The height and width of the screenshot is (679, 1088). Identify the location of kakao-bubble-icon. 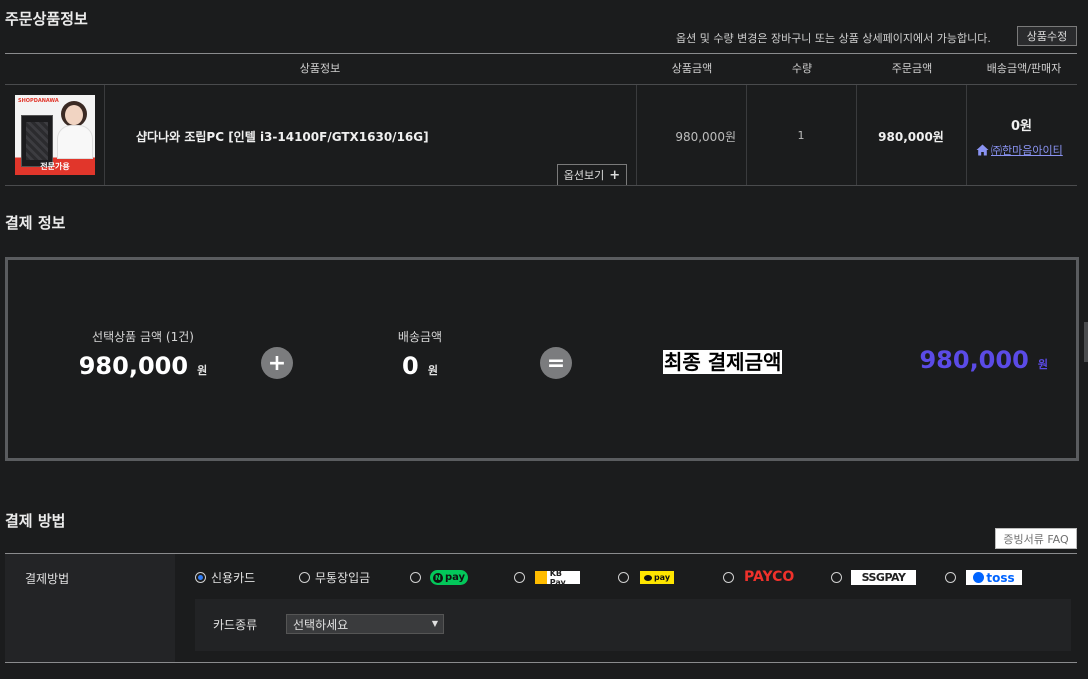
(647, 577).